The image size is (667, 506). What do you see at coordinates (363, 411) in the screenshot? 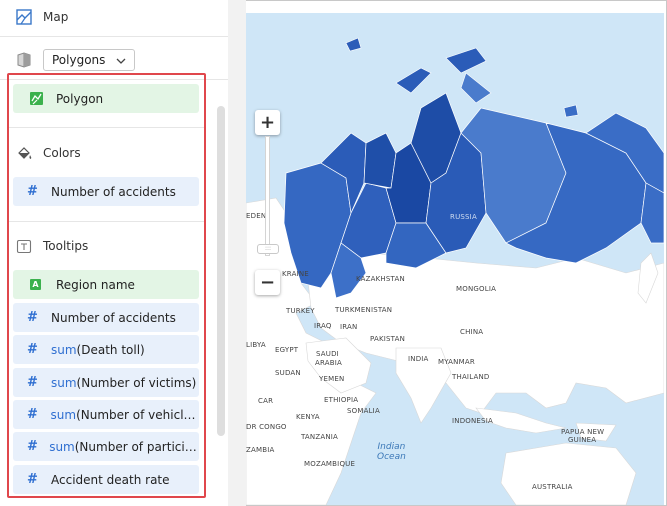
I see `map-label-somalia: SOMALIA` at bounding box center [363, 411].